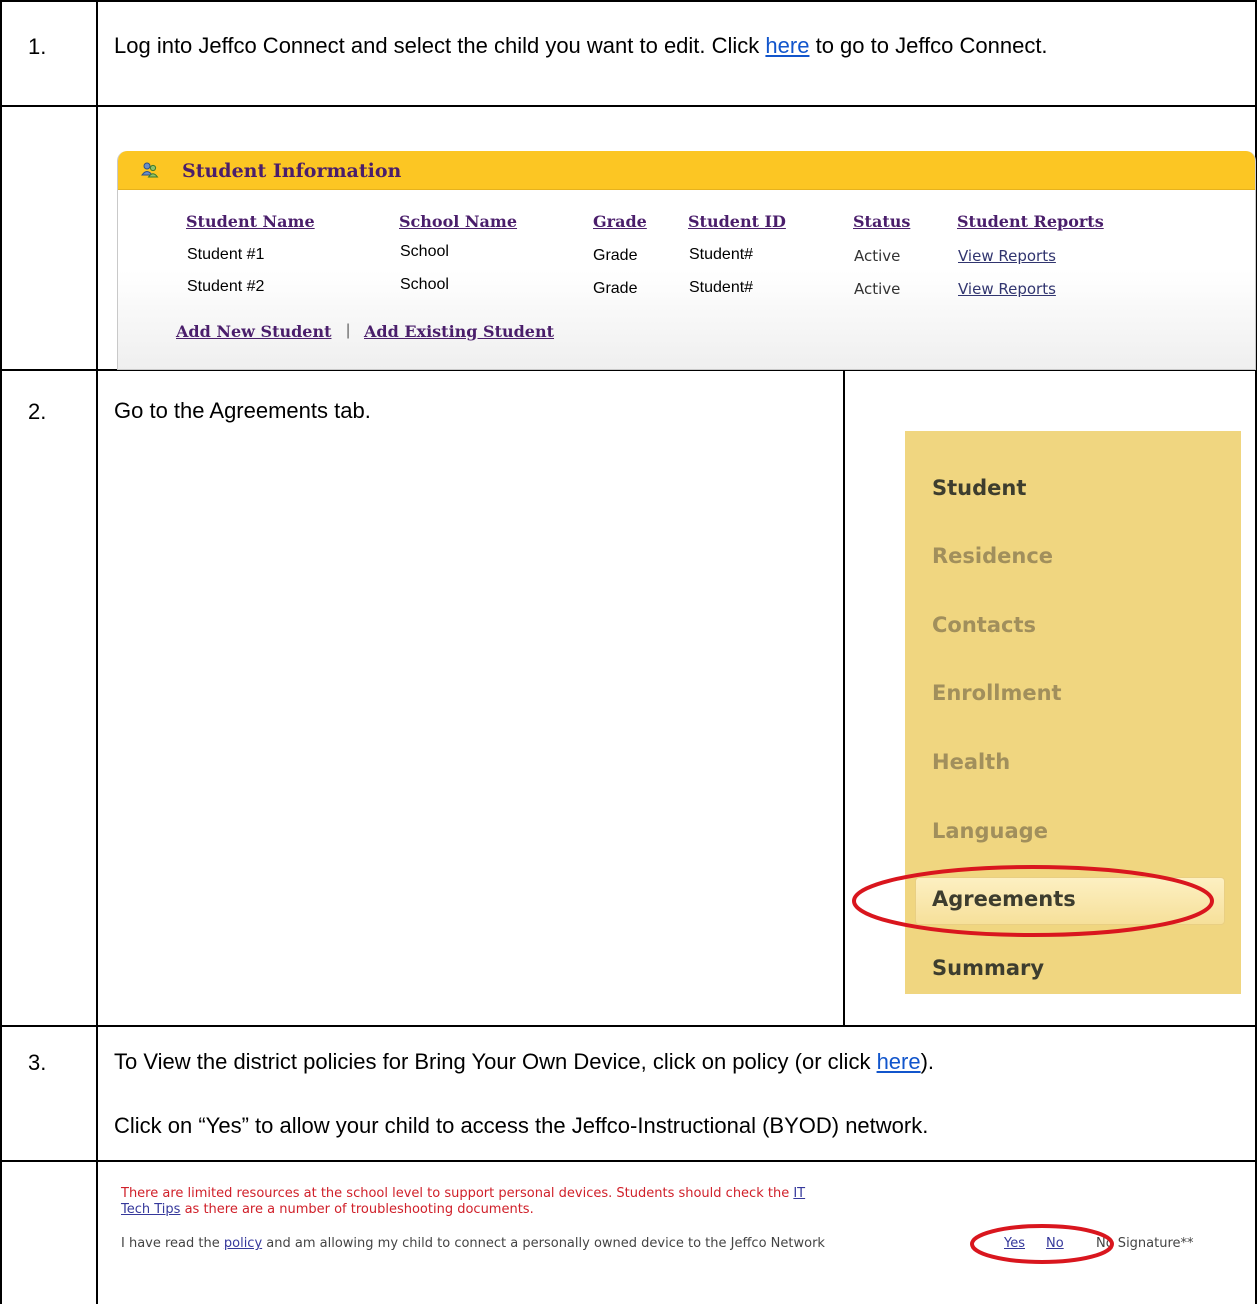 The height and width of the screenshot is (1304, 1257). What do you see at coordinates (787, 45) in the screenshot?
I see `jeffco-connect-link: here` at bounding box center [787, 45].